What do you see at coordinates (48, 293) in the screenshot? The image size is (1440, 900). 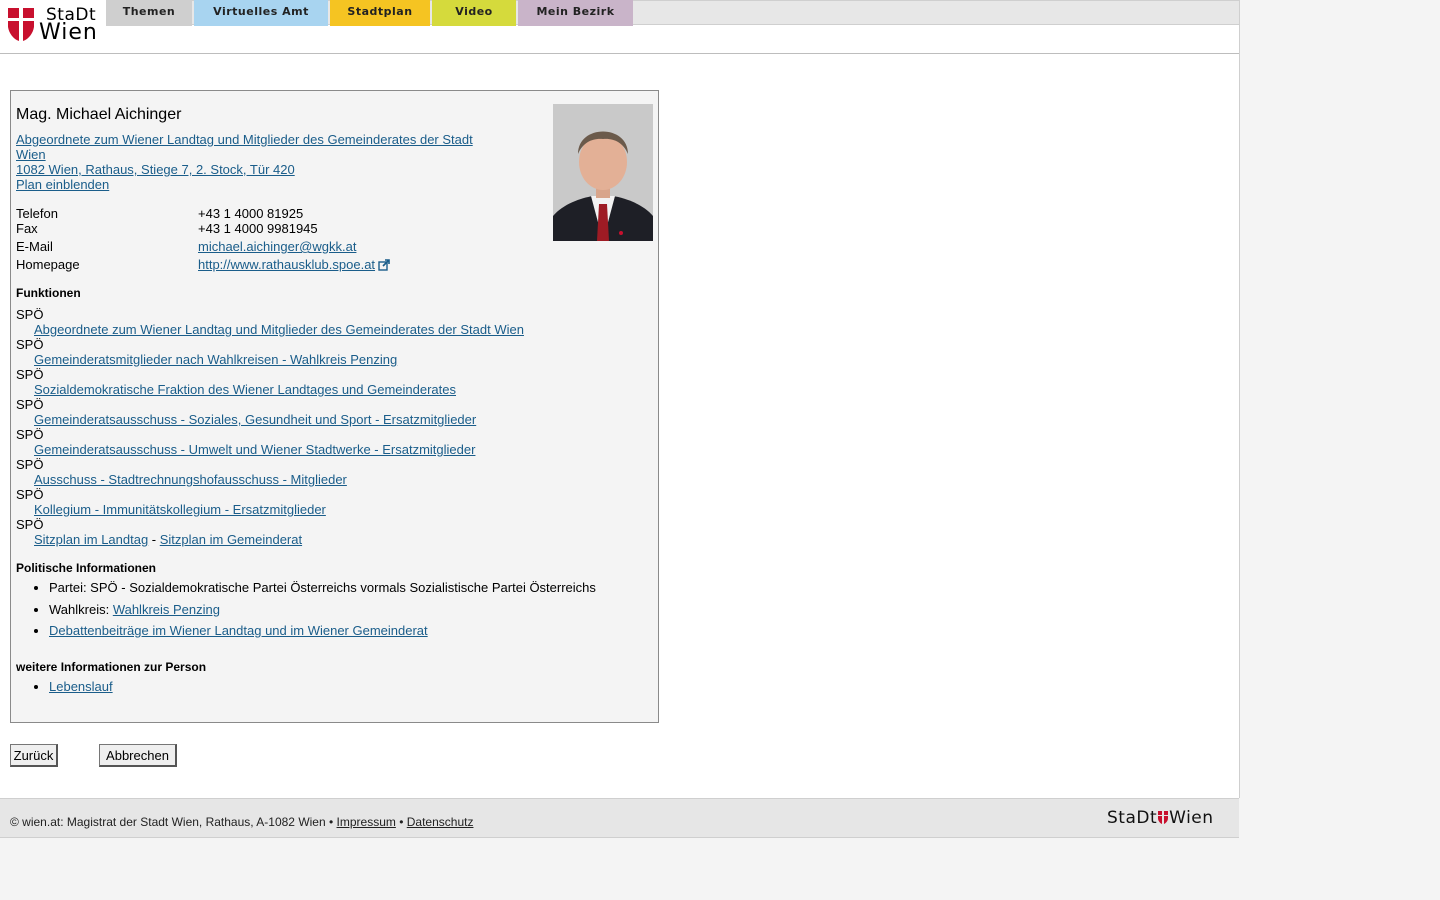 I see `functions-heading: Funktionen` at bounding box center [48, 293].